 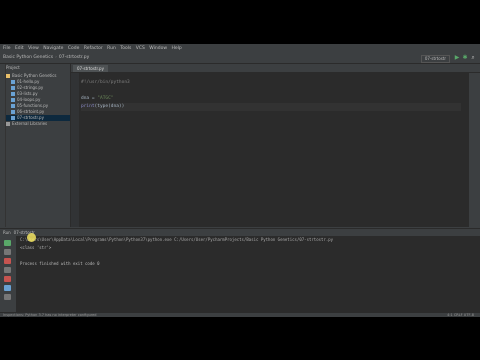 What do you see at coordinates (435, 59) in the screenshot?
I see `run-config-select: 07-strtostr` at bounding box center [435, 59].